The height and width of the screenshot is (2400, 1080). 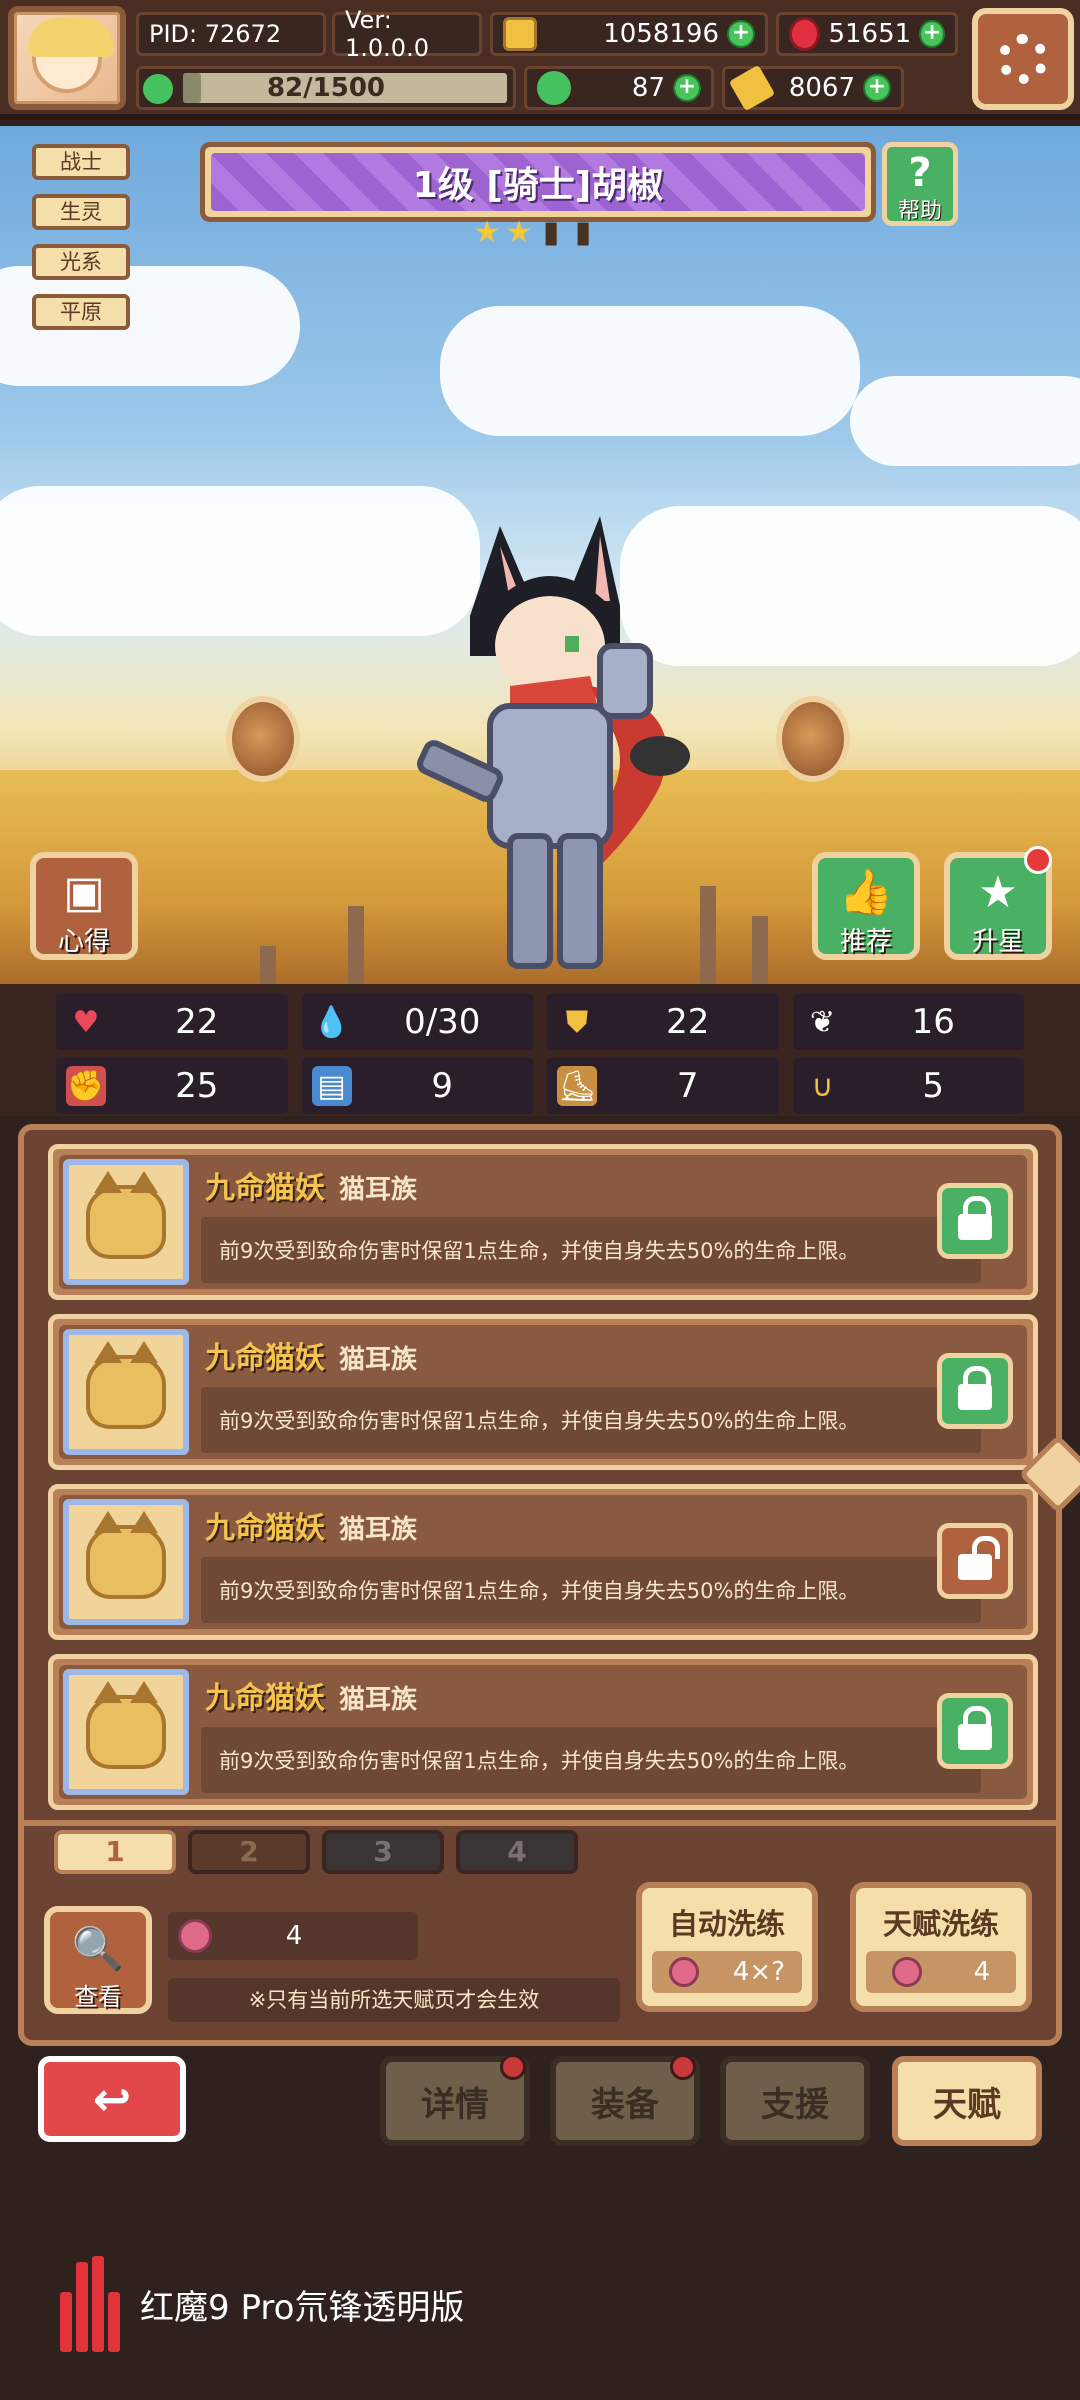 What do you see at coordinates (84, 906) in the screenshot?
I see `notes-button: ▣ 心得` at bounding box center [84, 906].